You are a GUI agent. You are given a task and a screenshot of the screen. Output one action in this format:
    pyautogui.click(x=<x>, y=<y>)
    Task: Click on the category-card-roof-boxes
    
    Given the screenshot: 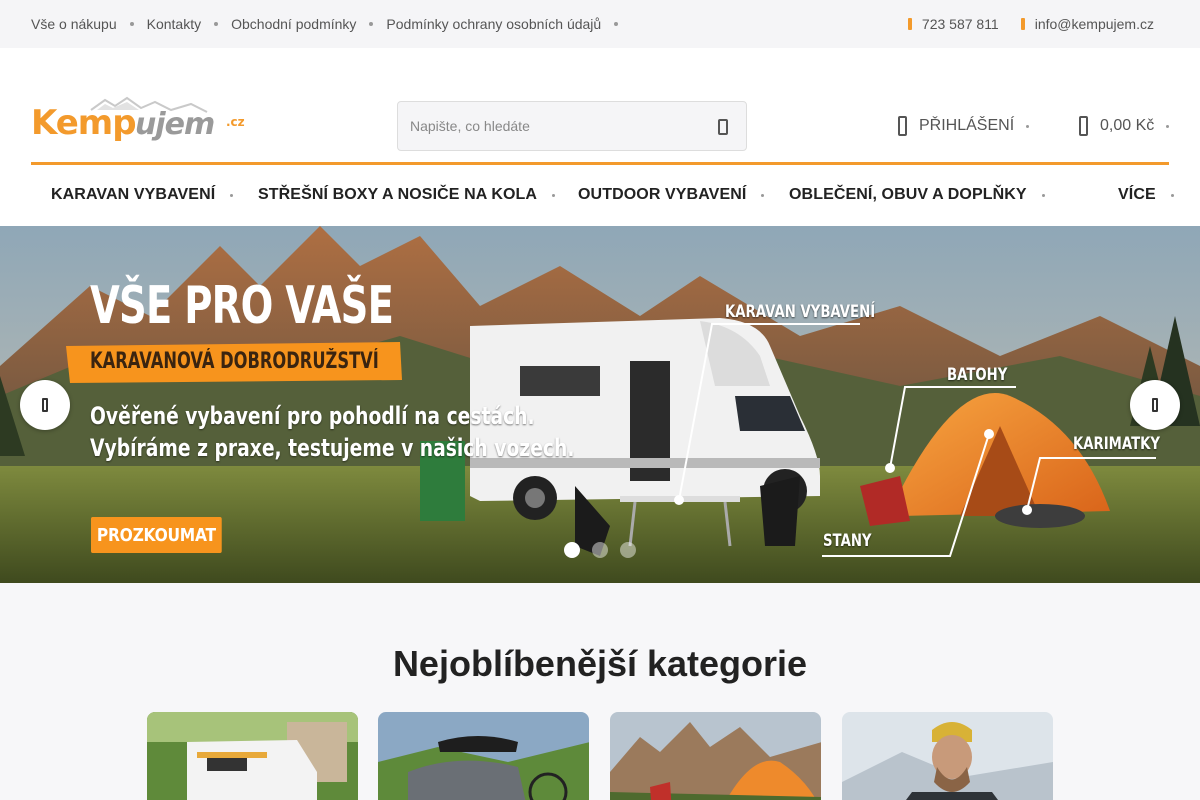 What is the action you would take?
    pyautogui.click(x=483, y=756)
    